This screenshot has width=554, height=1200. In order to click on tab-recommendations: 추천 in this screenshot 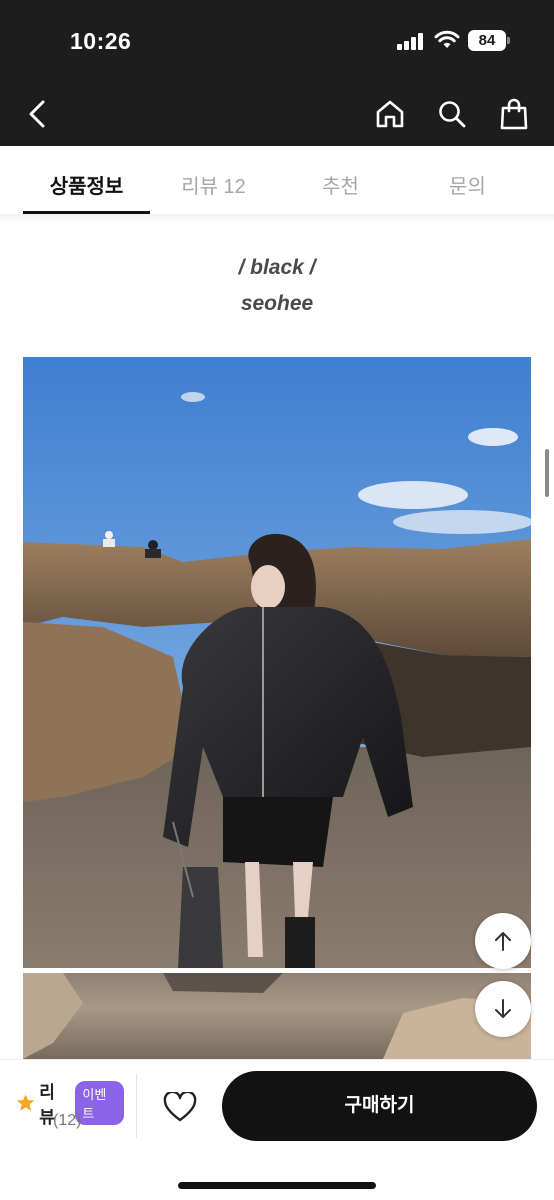, I will do `click(340, 180)`.